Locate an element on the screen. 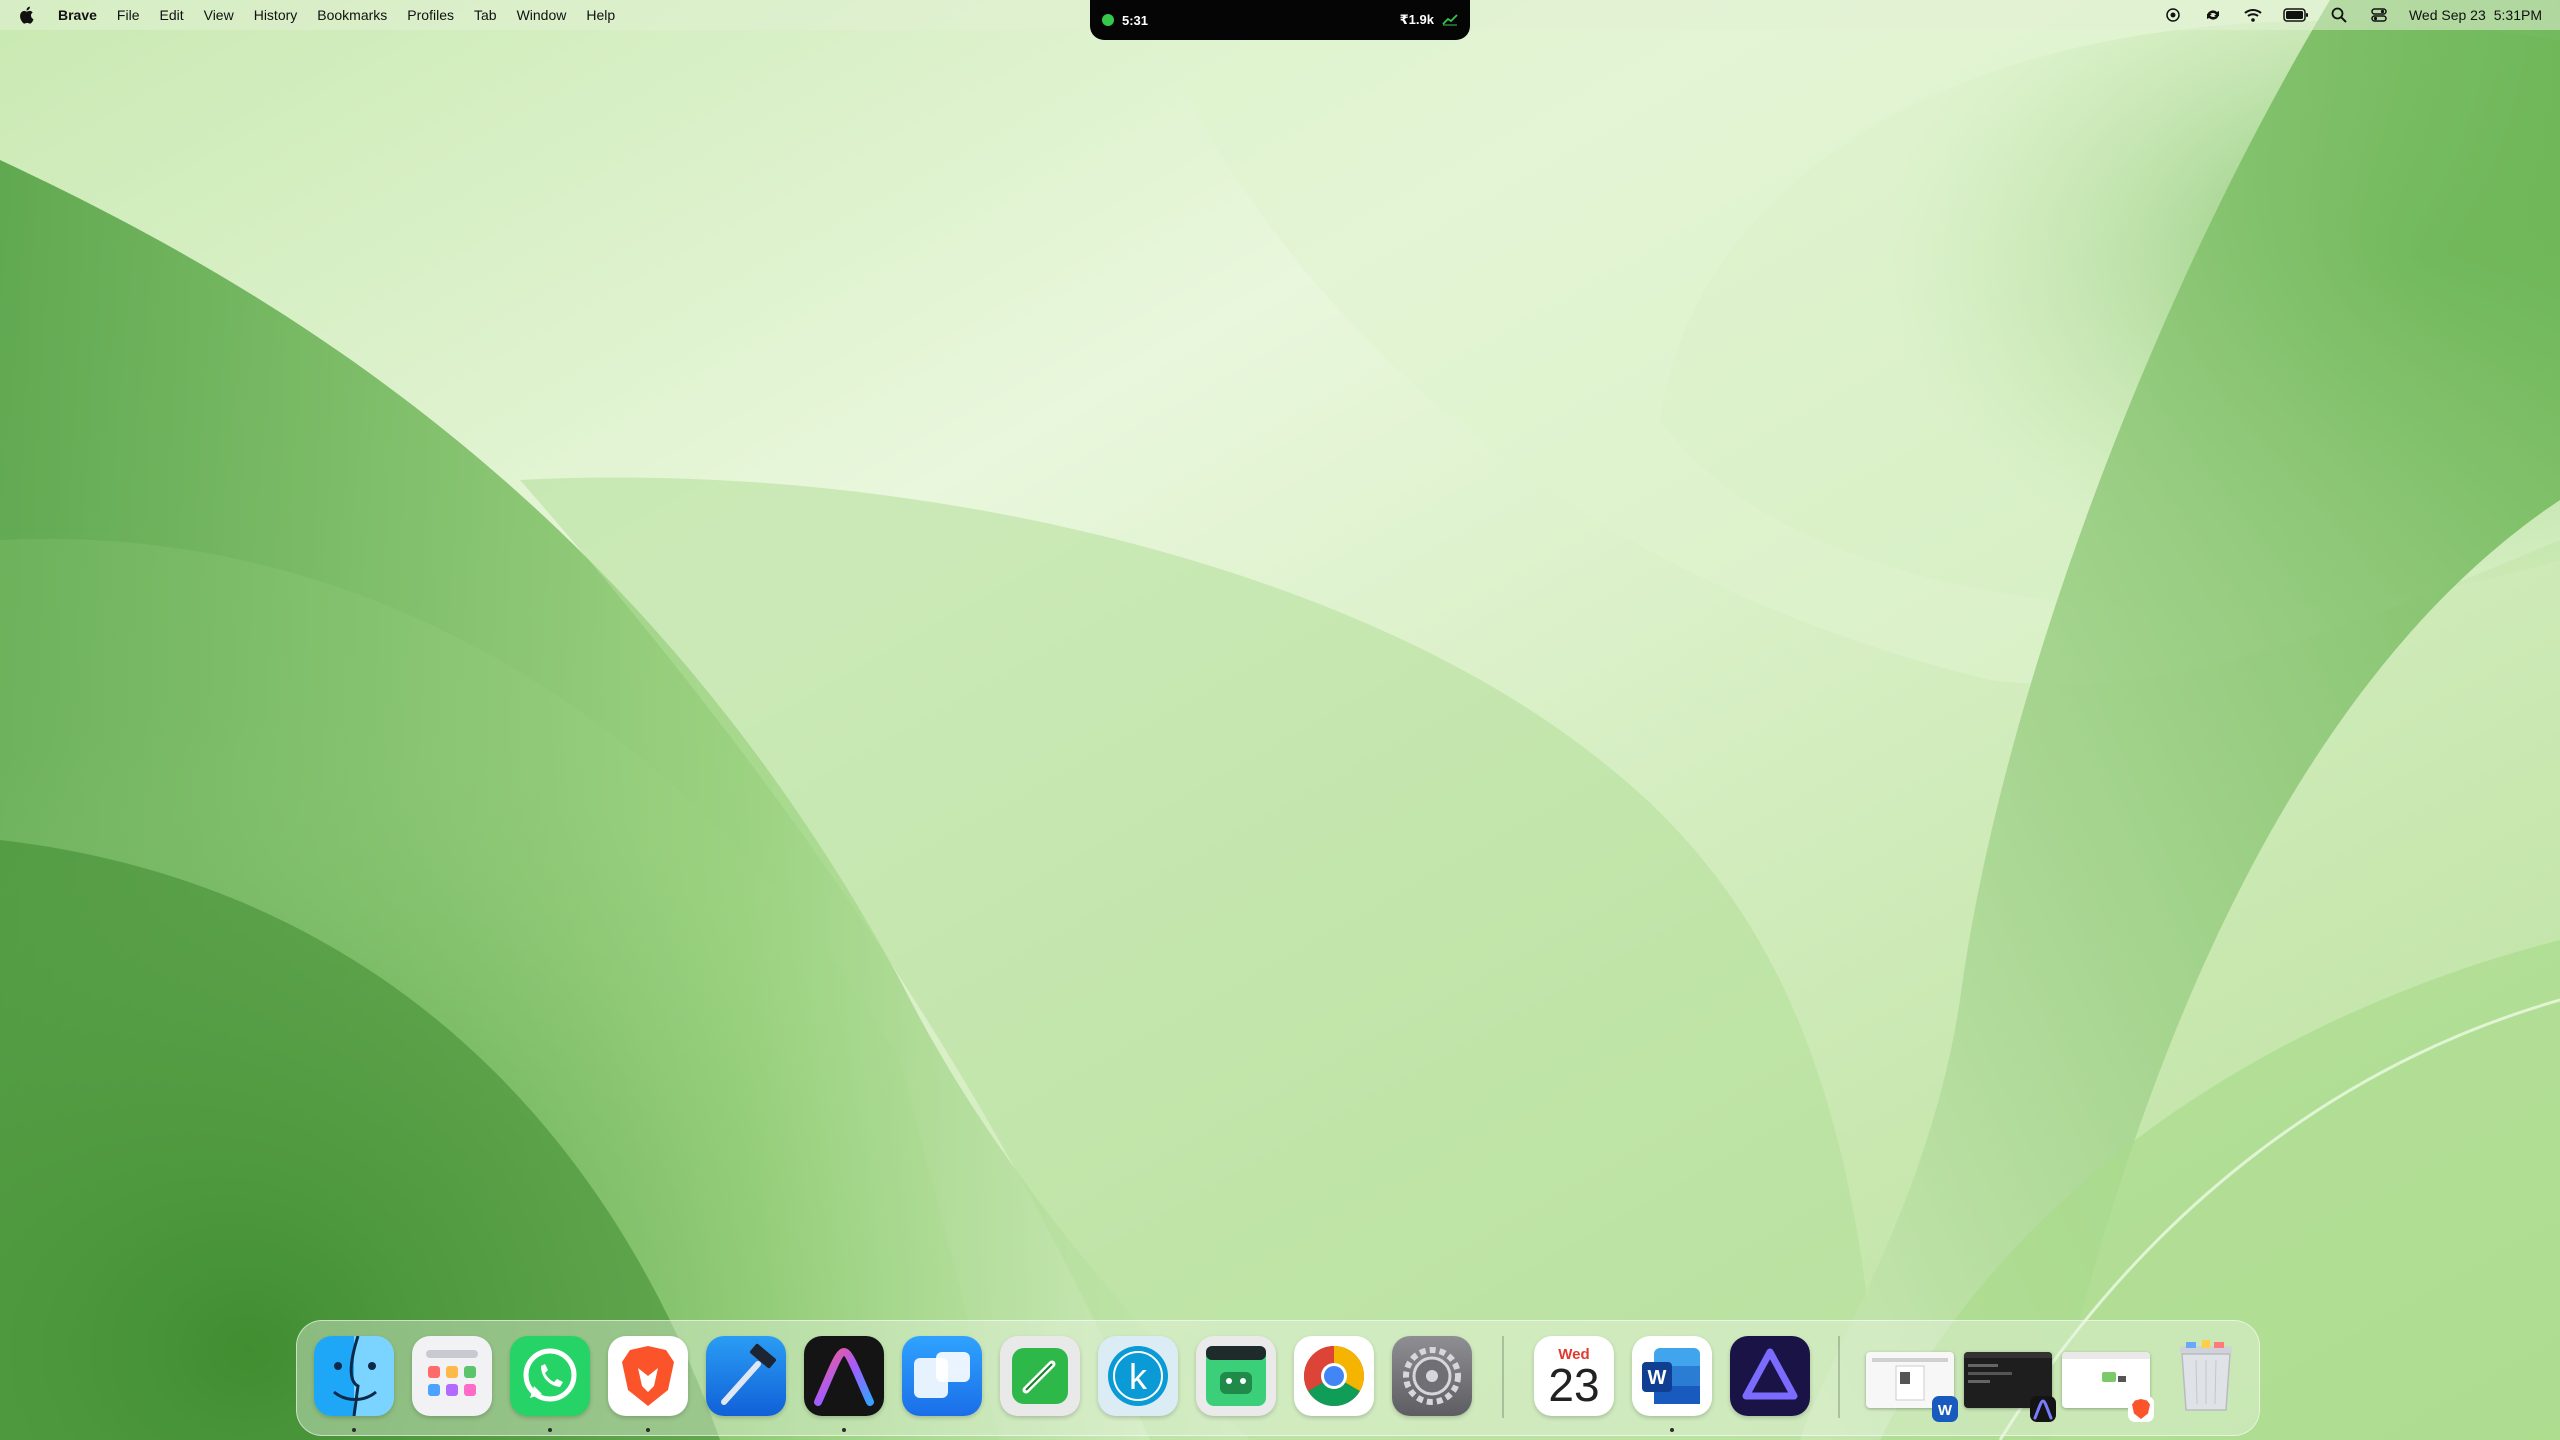 Image resolution: width=2560 pixels, height=1440 pixels. trash-icon is located at coordinates (2206, 1376).